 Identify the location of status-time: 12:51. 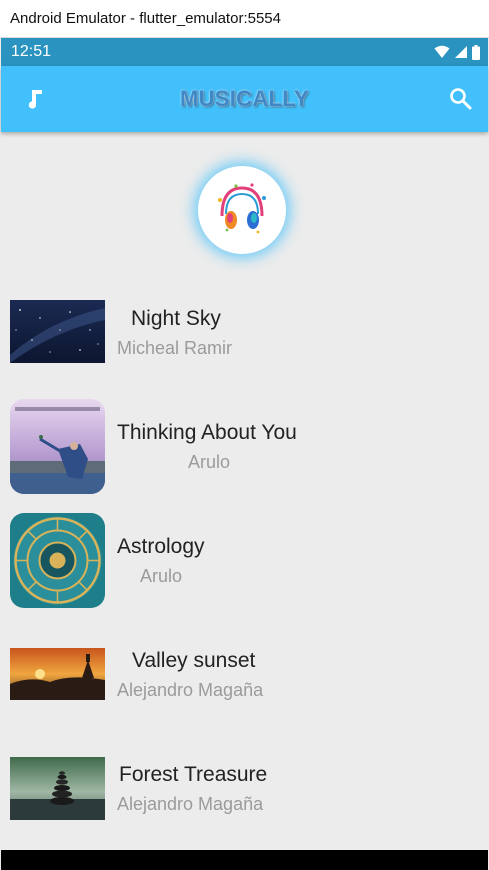
(31, 51).